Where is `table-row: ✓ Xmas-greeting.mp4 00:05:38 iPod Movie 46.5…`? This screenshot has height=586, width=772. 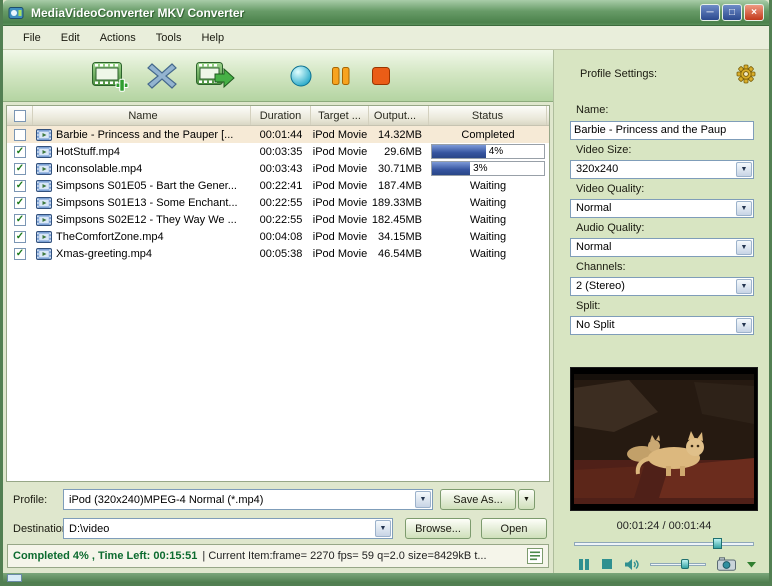 table-row: ✓ Xmas-greeting.mp4 00:05:38 iPod Movie 46.5… is located at coordinates (278, 253).